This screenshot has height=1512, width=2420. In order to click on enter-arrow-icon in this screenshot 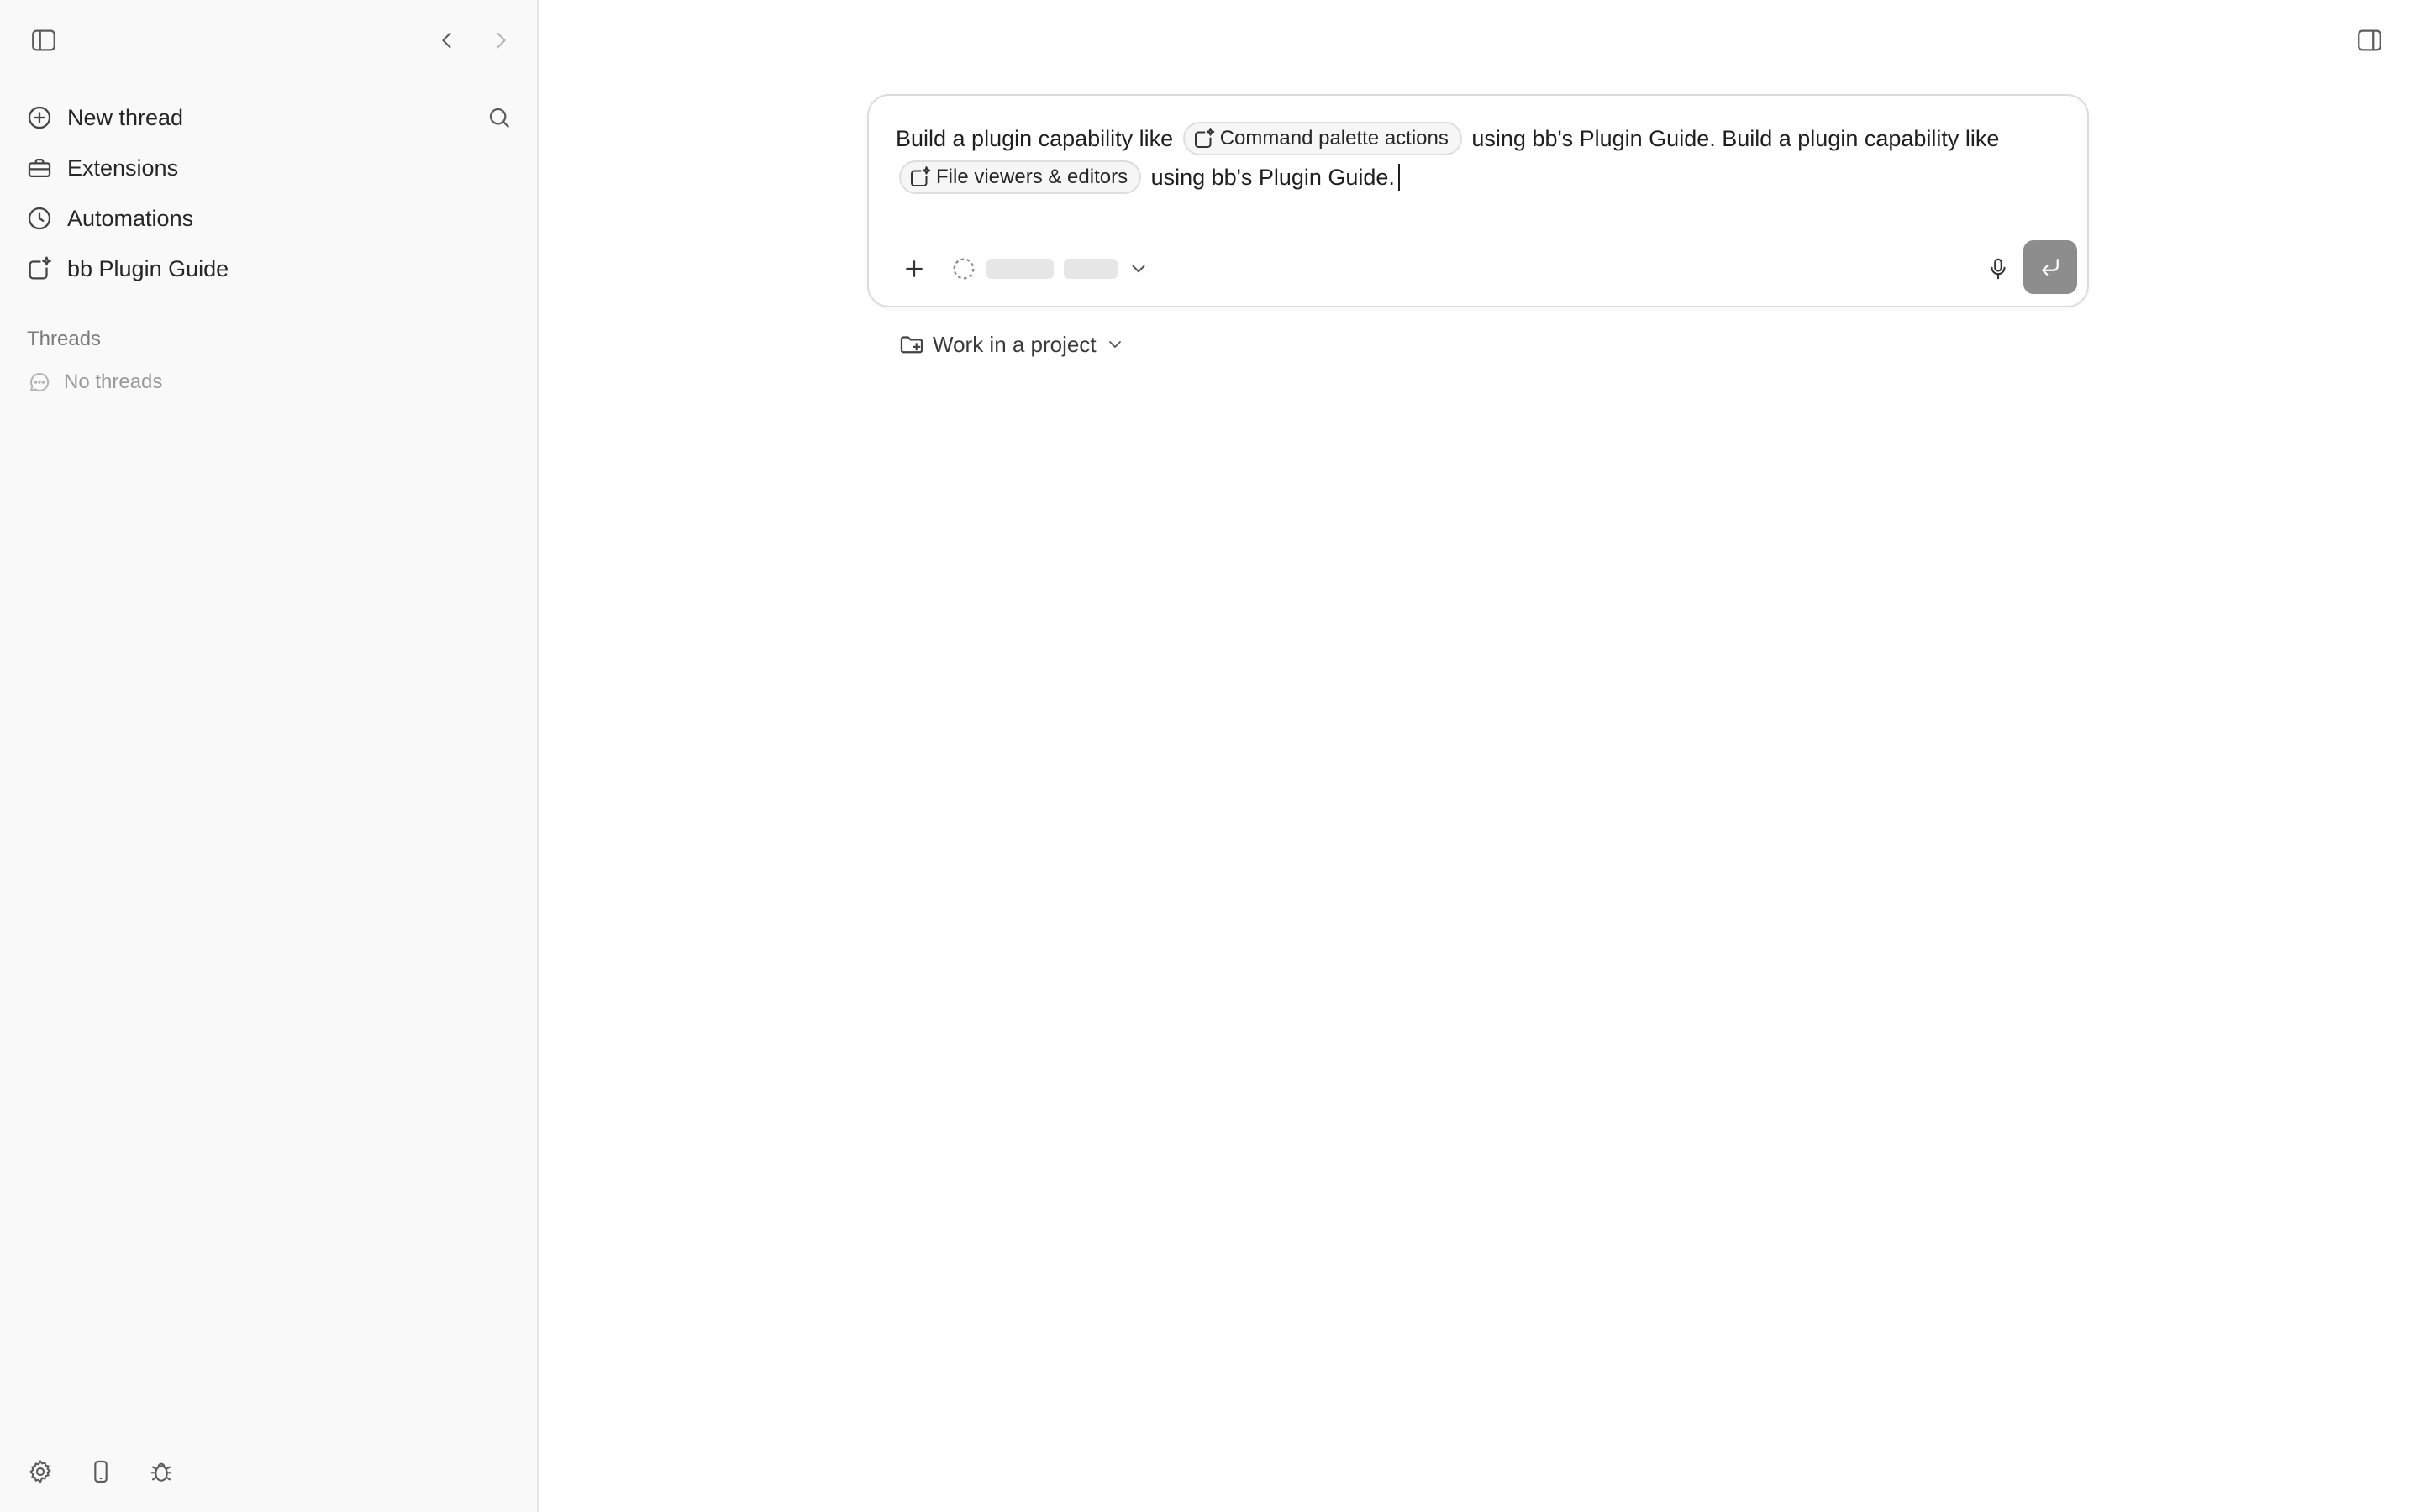, I will do `click(2050, 267)`.